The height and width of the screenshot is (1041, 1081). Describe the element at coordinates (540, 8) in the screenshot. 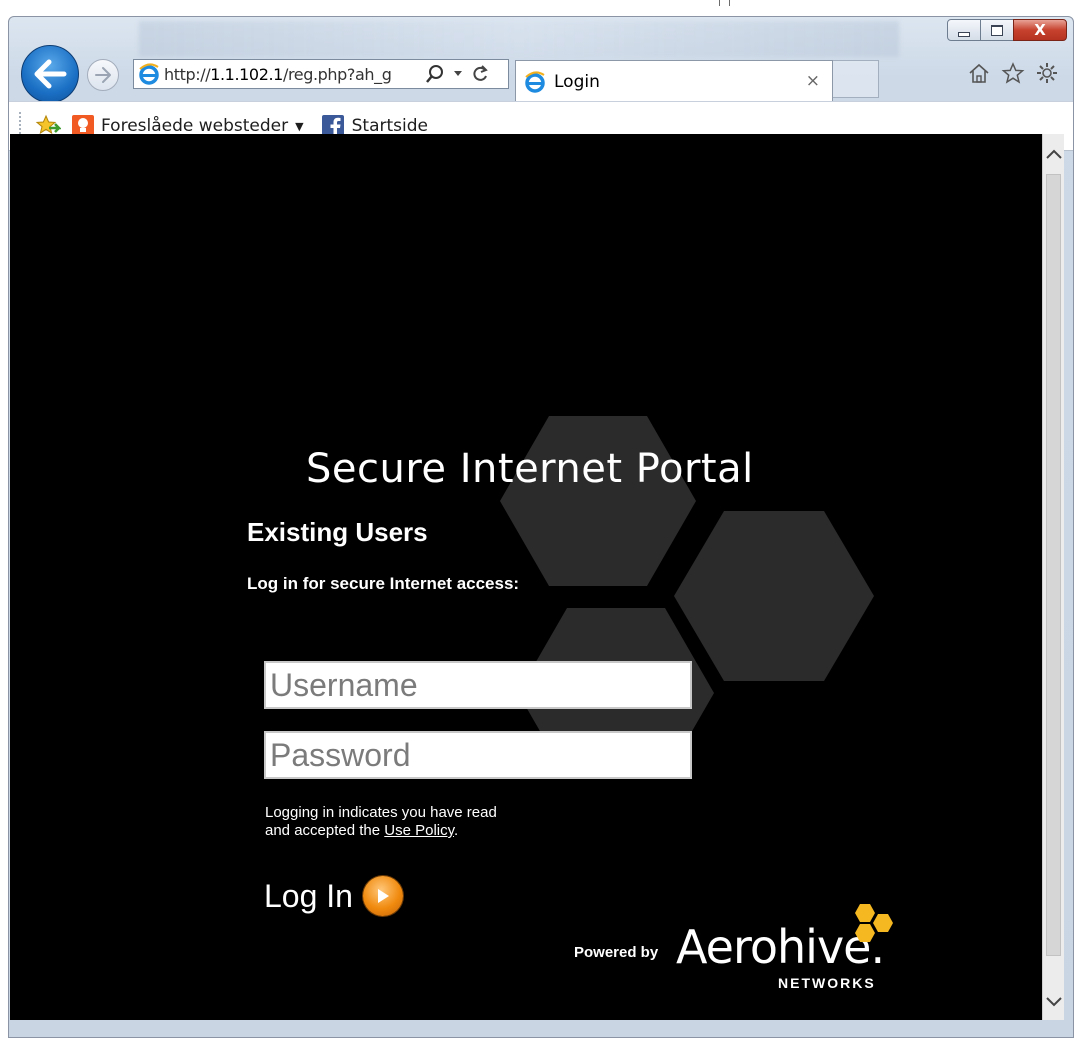

I see `desktop-strip` at that location.